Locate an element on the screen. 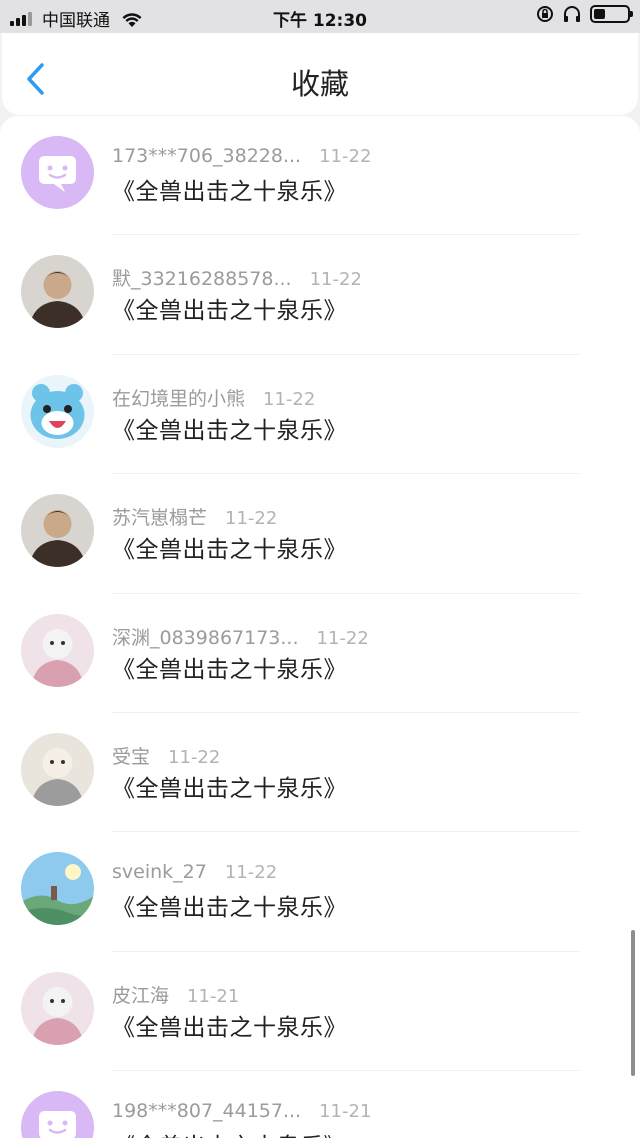 The height and width of the screenshot is (1138, 640). carrier-label: 中国联通 is located at coordinates (76, 21).